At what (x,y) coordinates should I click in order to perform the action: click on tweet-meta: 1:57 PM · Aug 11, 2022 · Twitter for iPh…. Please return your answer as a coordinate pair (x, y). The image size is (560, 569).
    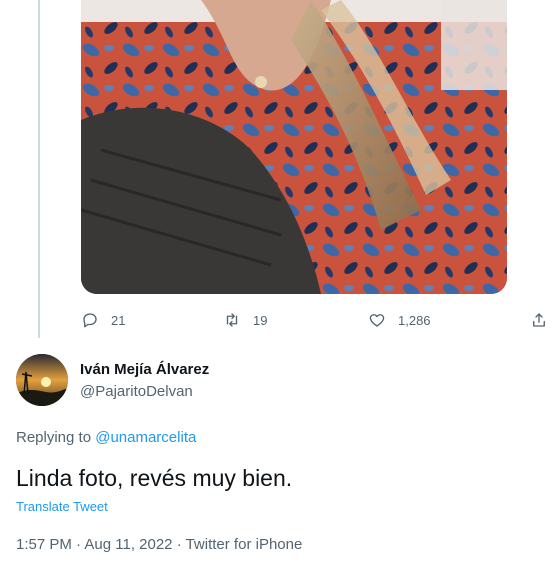
    Looking at the image, I should click on (159, 544).